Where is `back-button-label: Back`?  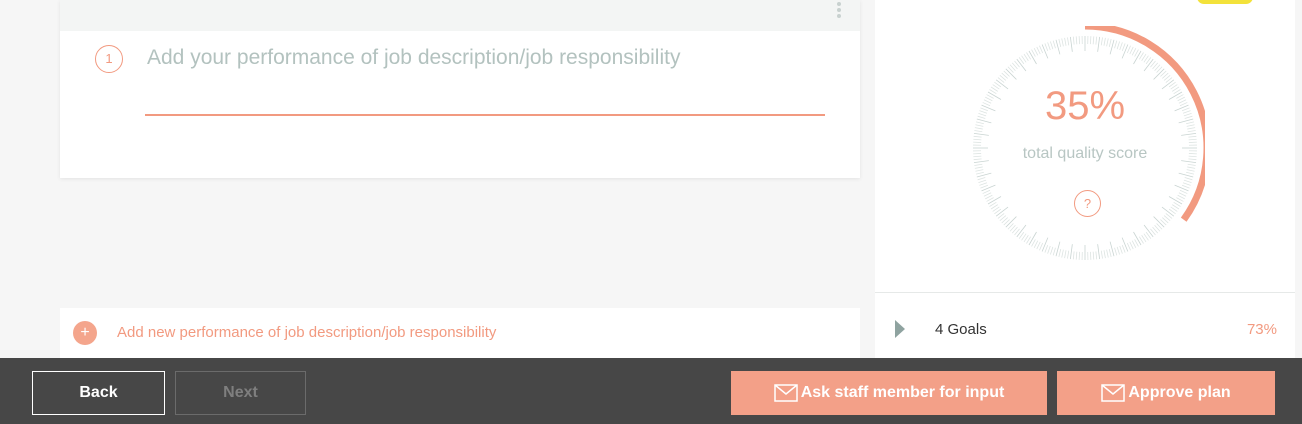
back-button-label: Back is located at coordinates (98, 392).